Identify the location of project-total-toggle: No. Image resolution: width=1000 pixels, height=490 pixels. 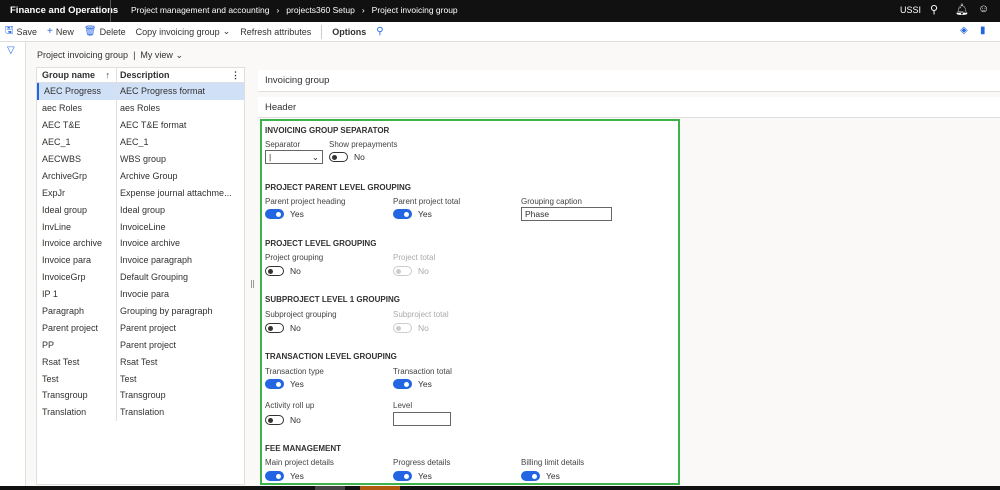
(411, 271).